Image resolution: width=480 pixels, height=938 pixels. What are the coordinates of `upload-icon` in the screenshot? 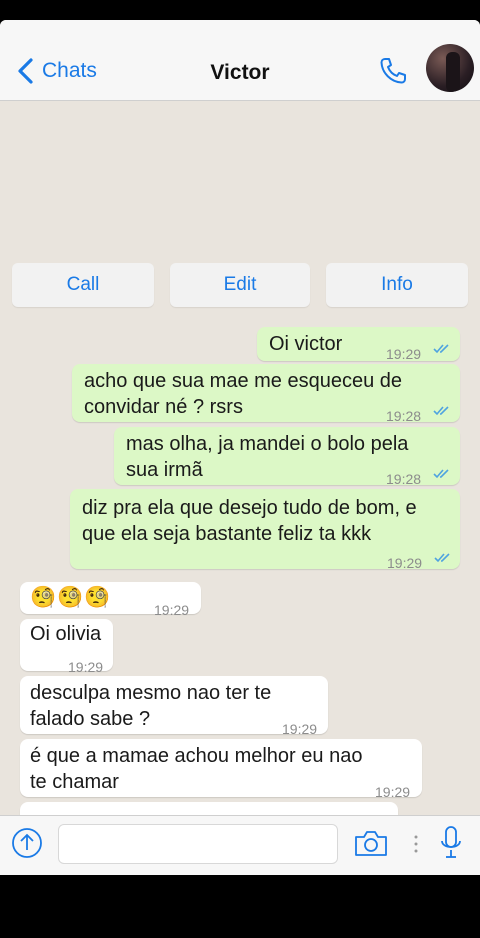 It's located at (27, 843).